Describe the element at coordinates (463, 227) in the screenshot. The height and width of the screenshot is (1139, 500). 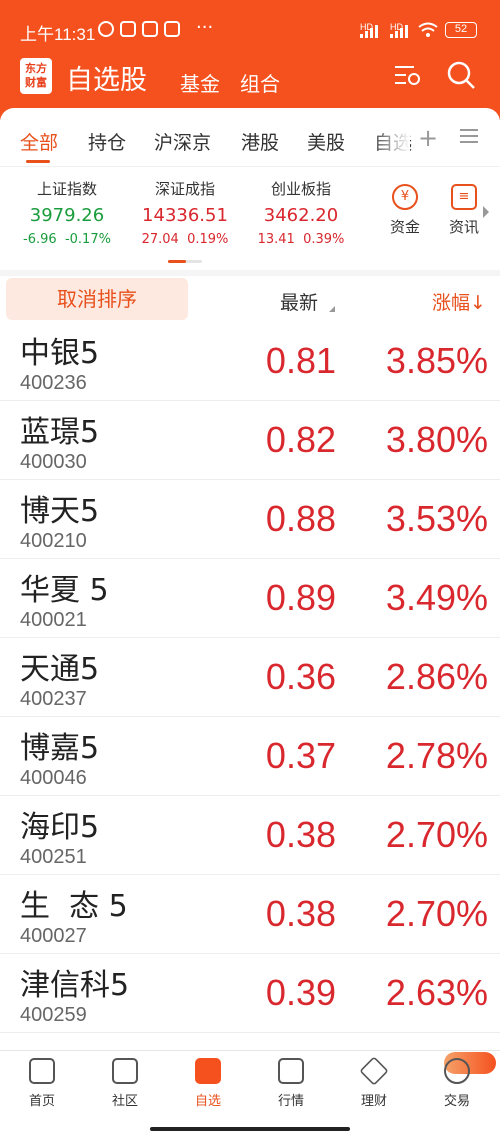
I see `quick-label: 资讯` at that location.